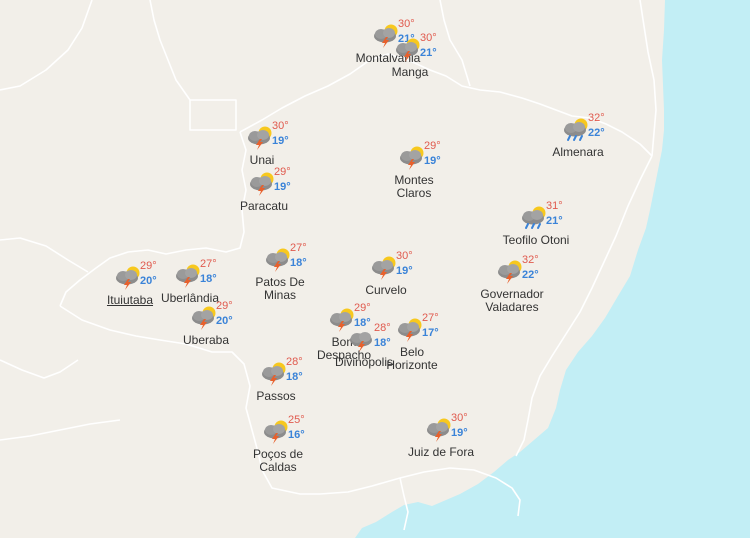 Image resolution: width=750 pixels, height=538 pixels. What do you see at coordinates (430, 333) in the screenshot?
I see `temp-min: 17°` at bounding box center [430, 333].